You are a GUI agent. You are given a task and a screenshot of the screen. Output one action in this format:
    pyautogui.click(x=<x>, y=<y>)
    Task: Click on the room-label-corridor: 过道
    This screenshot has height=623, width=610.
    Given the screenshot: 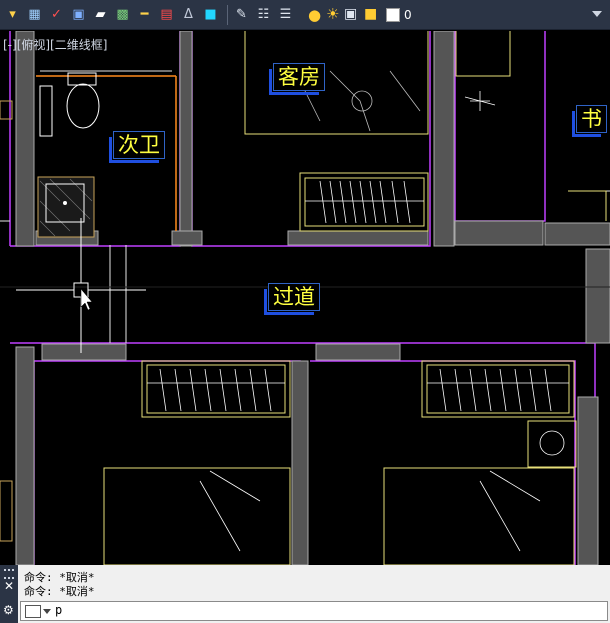 What is the action you would take?
    pyautogui.click(x=292, y=299)
    